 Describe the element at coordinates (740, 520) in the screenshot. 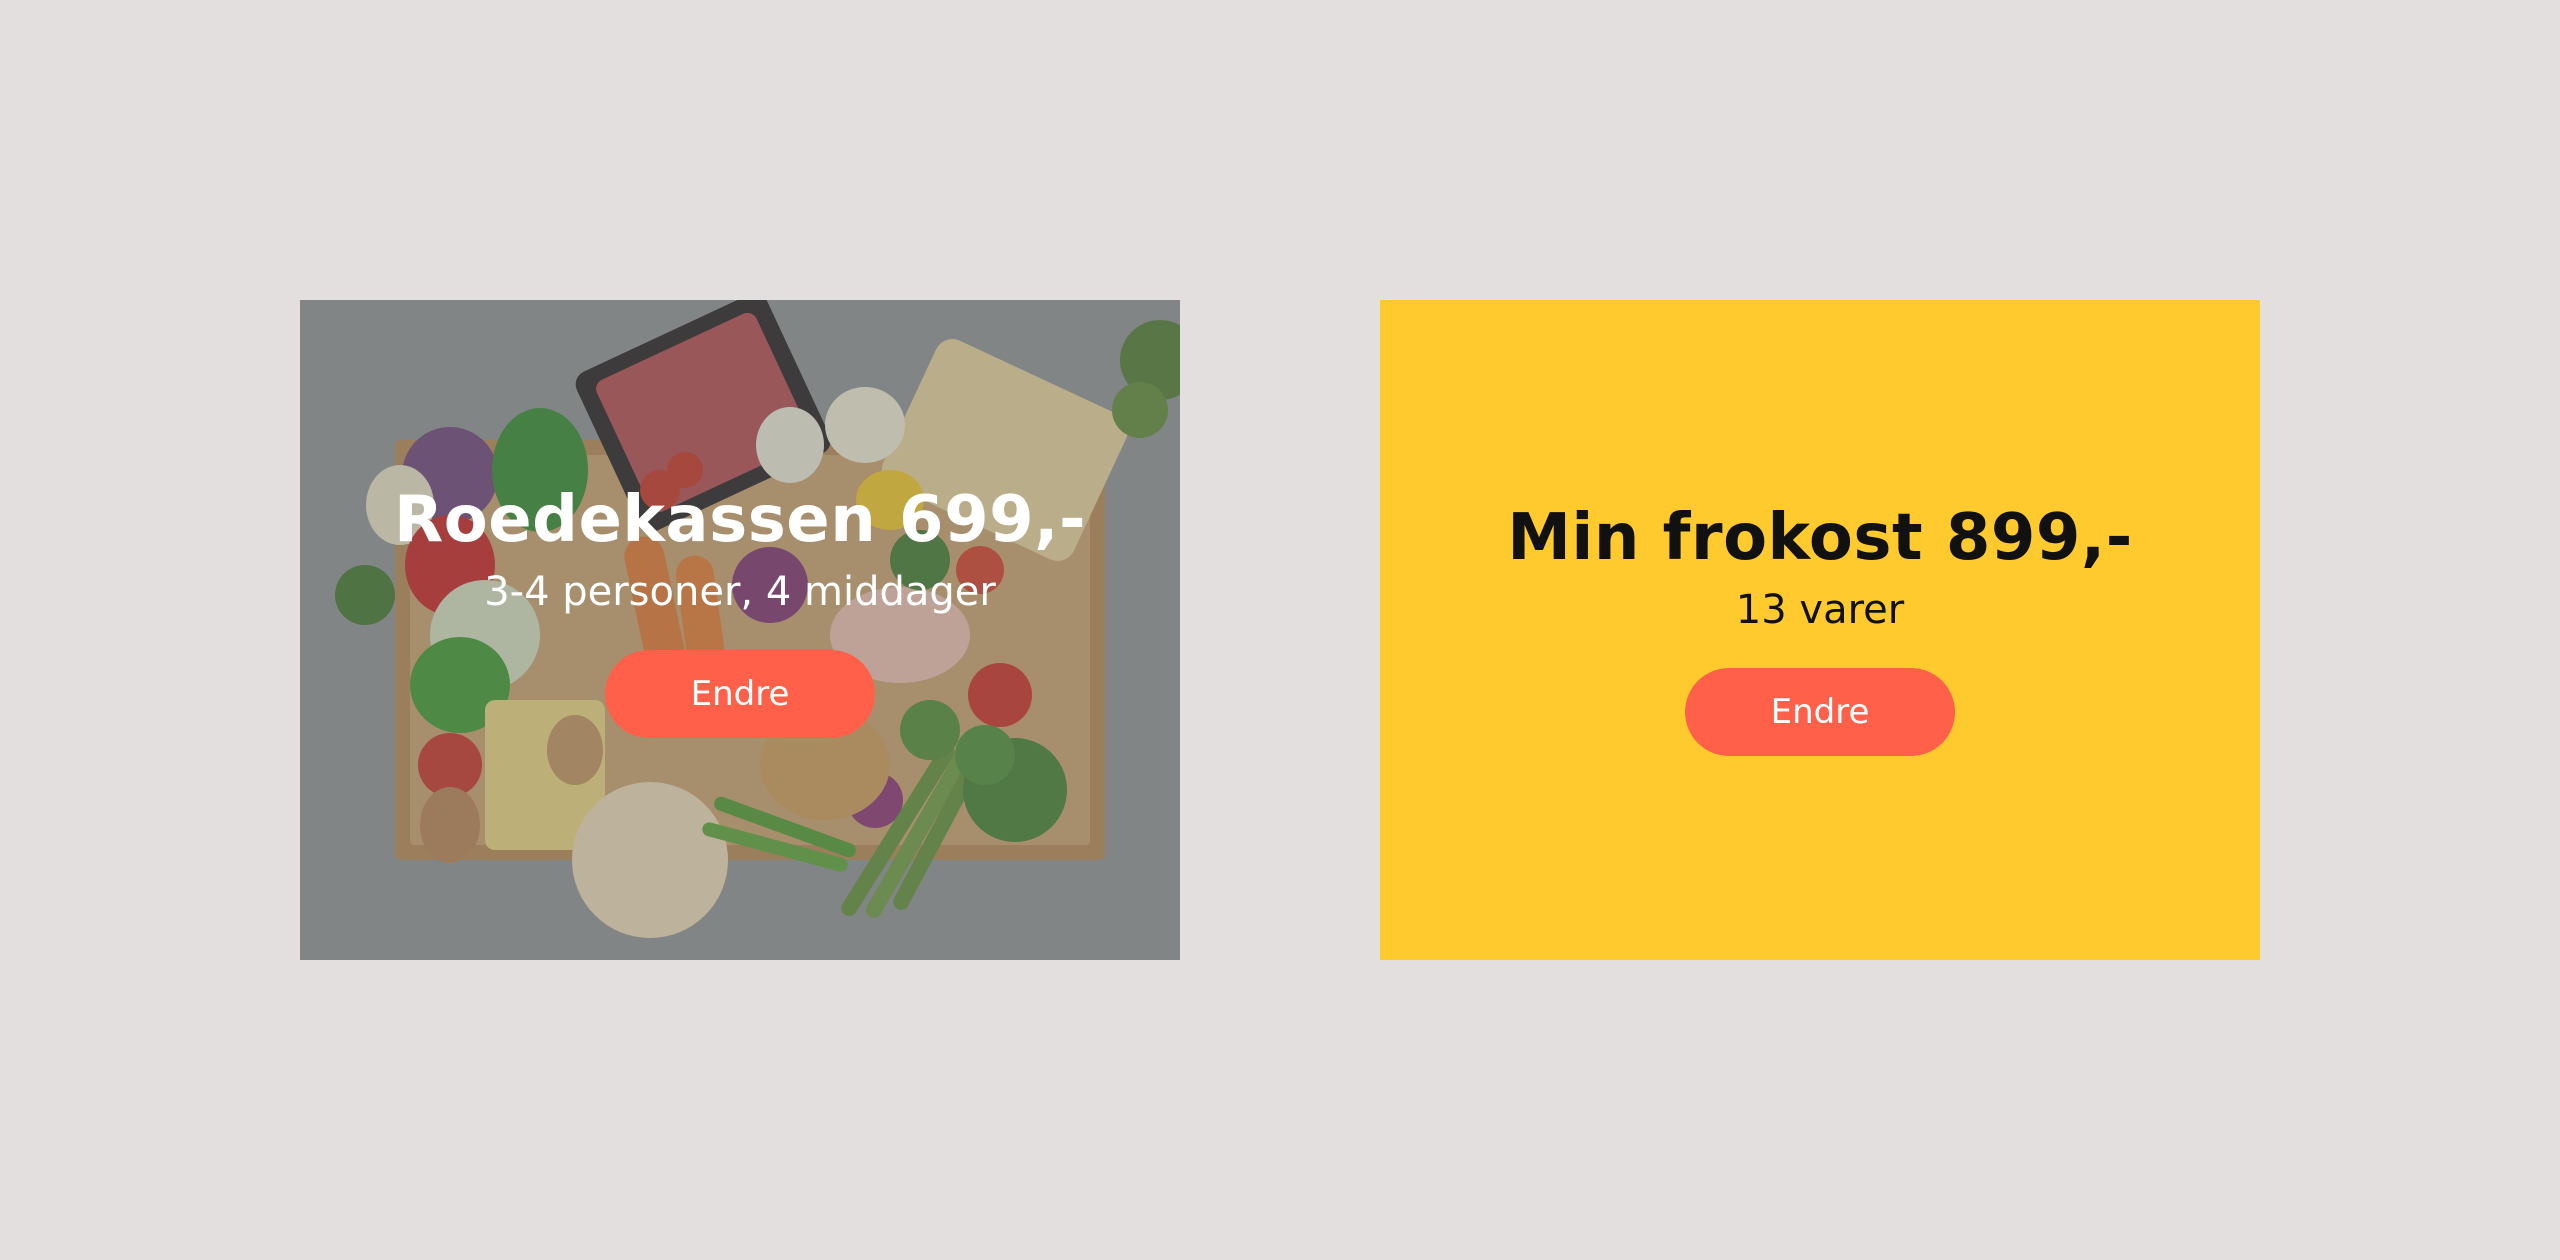

I see `card-title: Roedekassen 699,-` at that location.